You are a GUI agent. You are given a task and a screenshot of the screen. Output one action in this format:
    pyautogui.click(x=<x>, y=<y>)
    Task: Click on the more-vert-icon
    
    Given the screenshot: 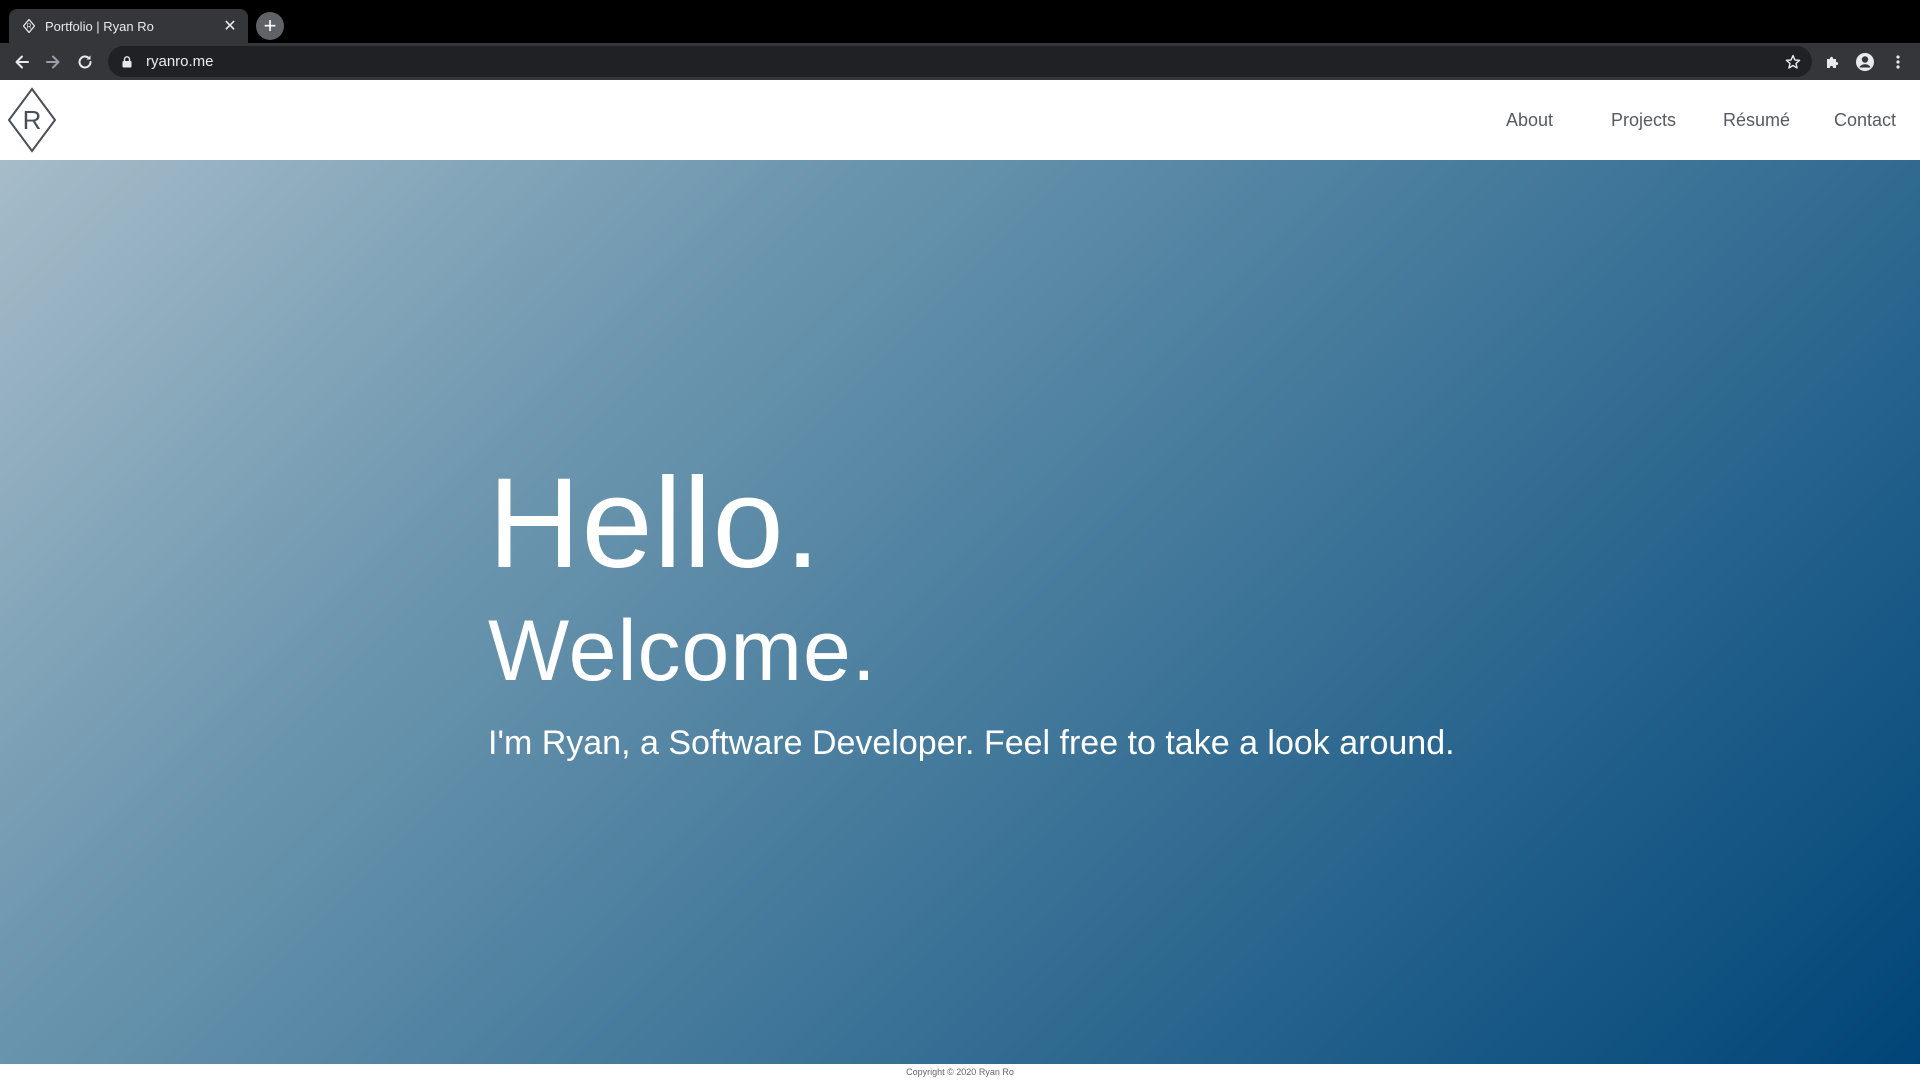 What is the action you would take?
    pyautogui.click(x=1898, y=62)
    